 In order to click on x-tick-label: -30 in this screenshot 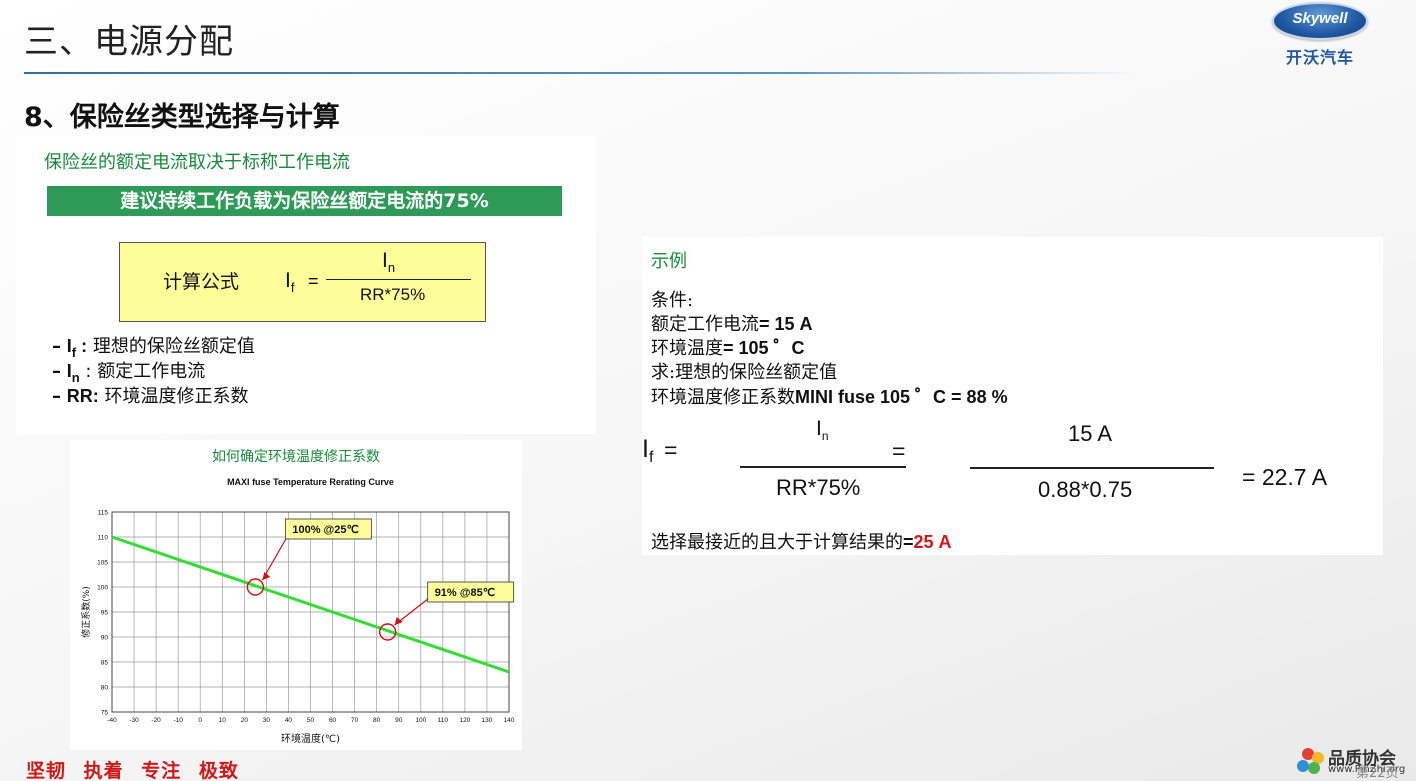, I will do `click(134, 720)`.